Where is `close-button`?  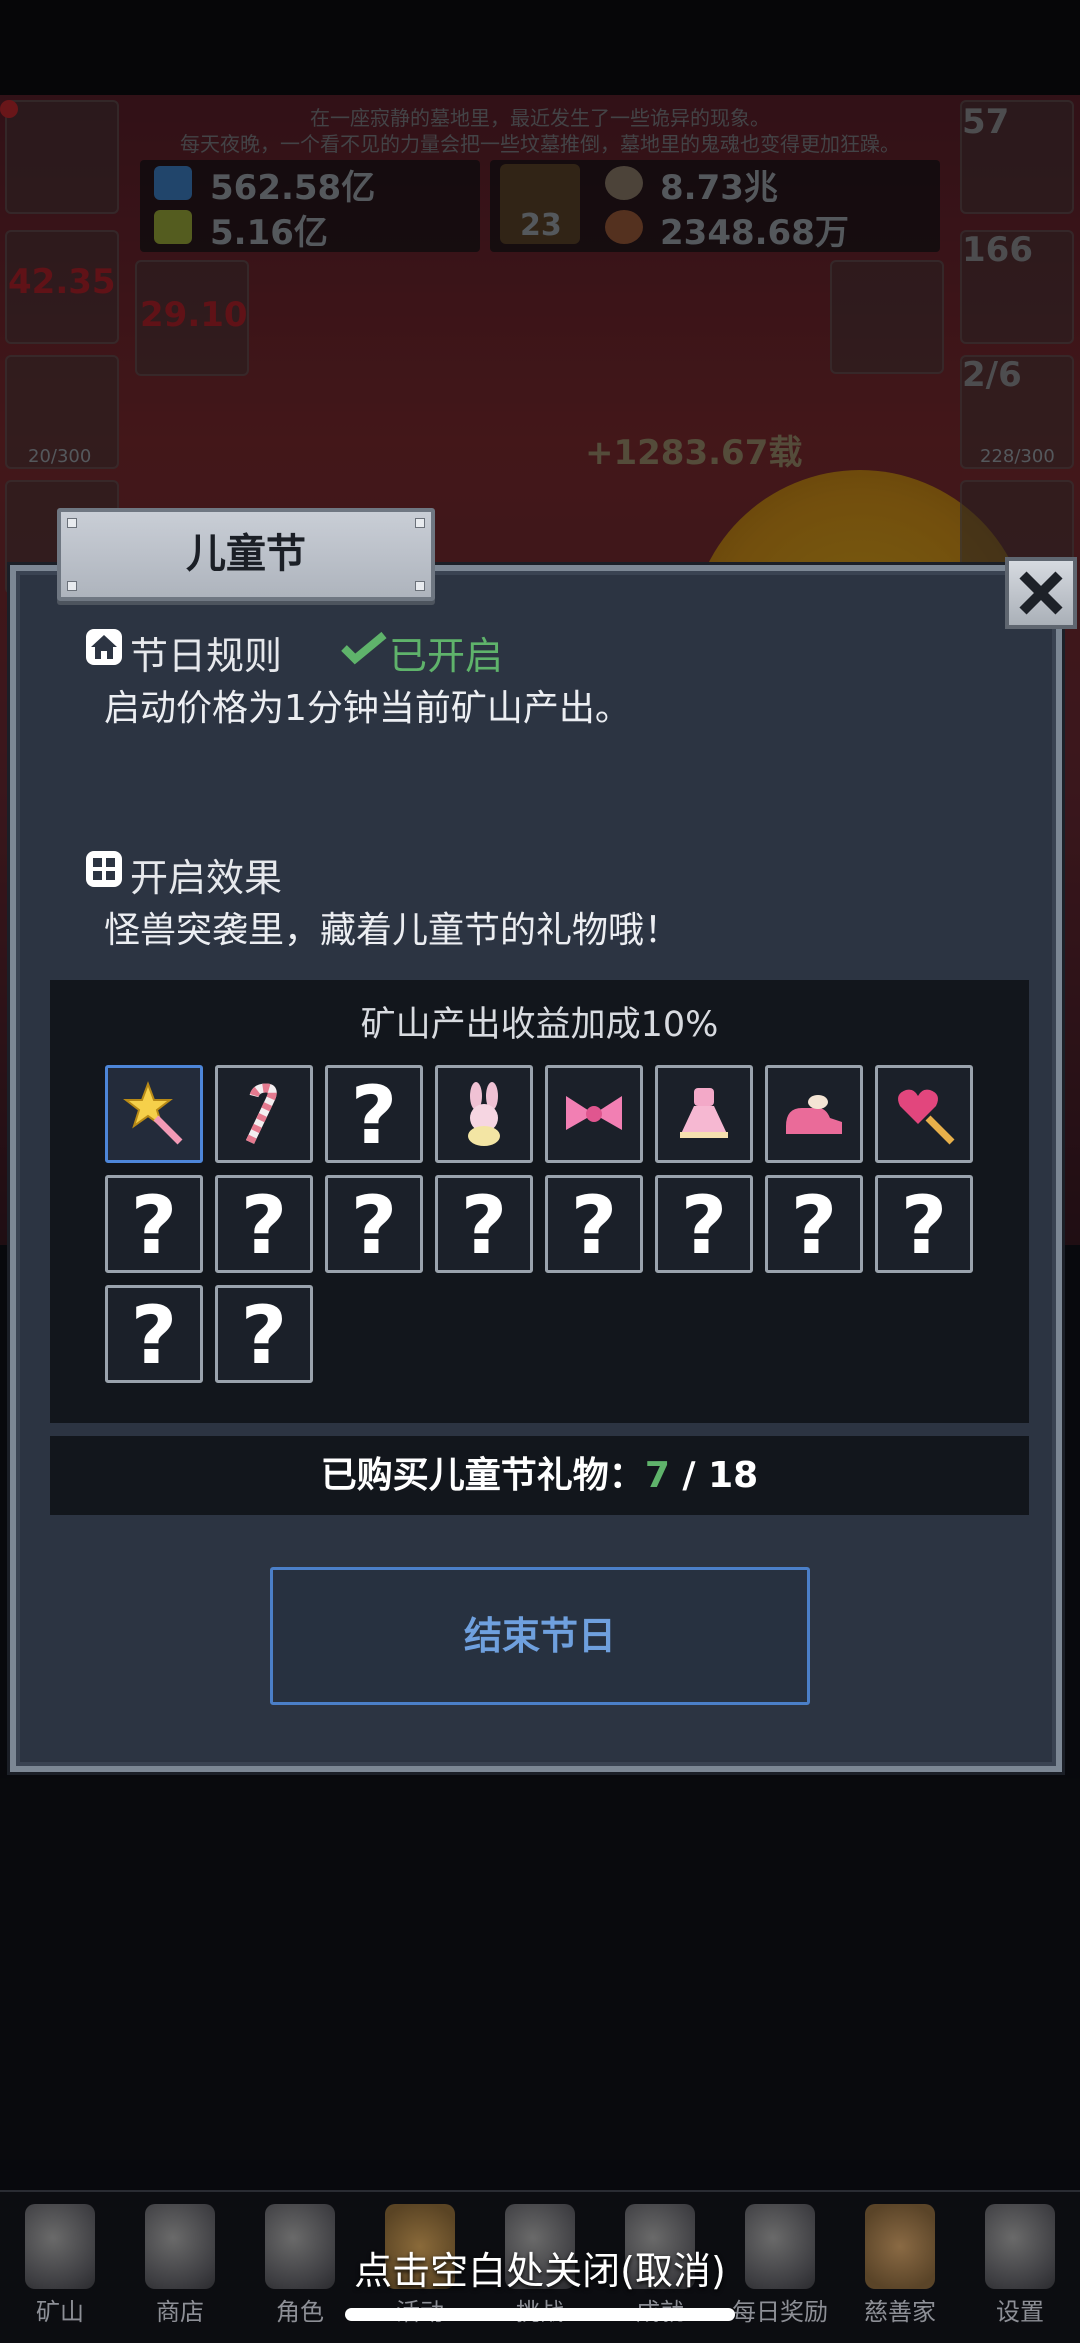
close-button is located at coordinates (1041, 593).